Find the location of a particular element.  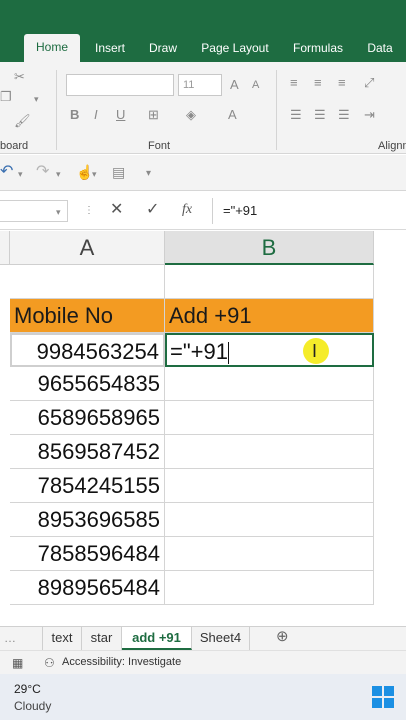

font-group-label: Font is located at coordinates (159, 146).